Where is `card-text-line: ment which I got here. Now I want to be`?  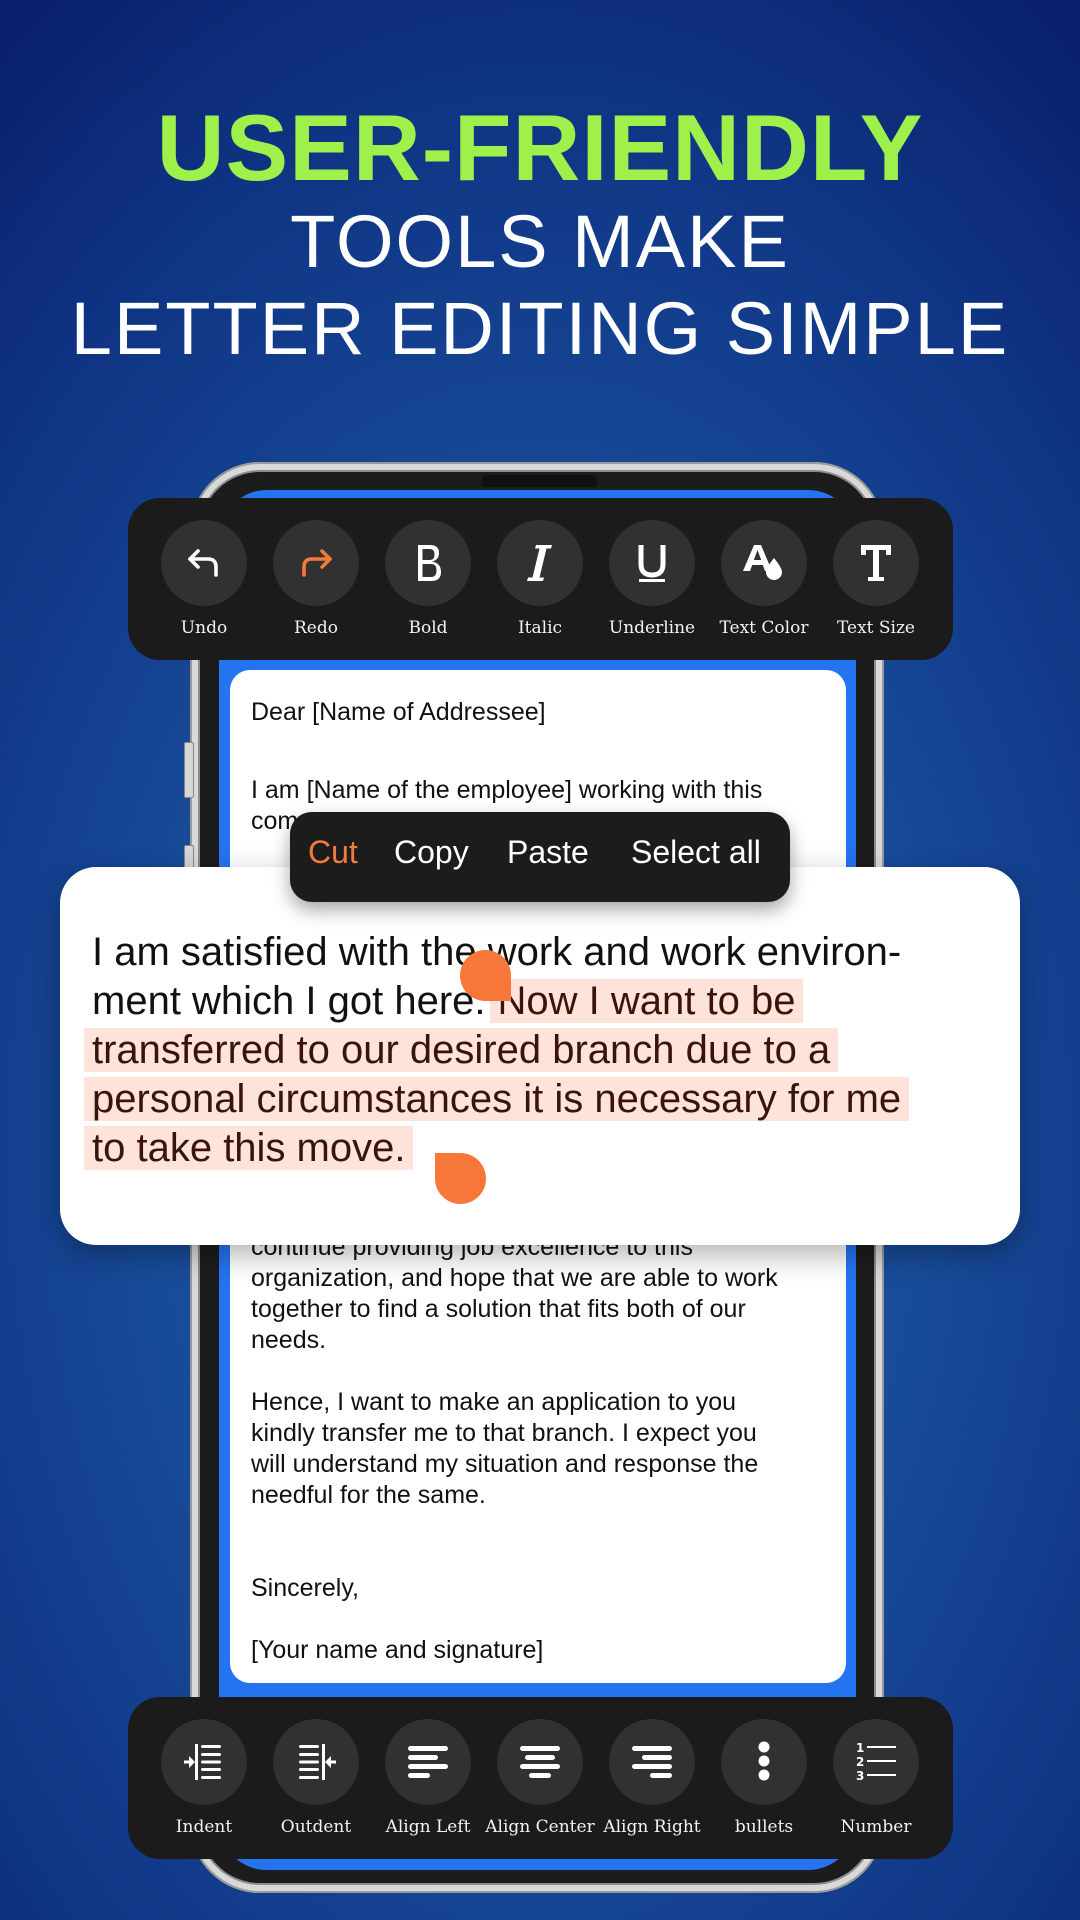 card-text-line: ment which I got here. Now I want to be is located at coordinates (448, 1001).